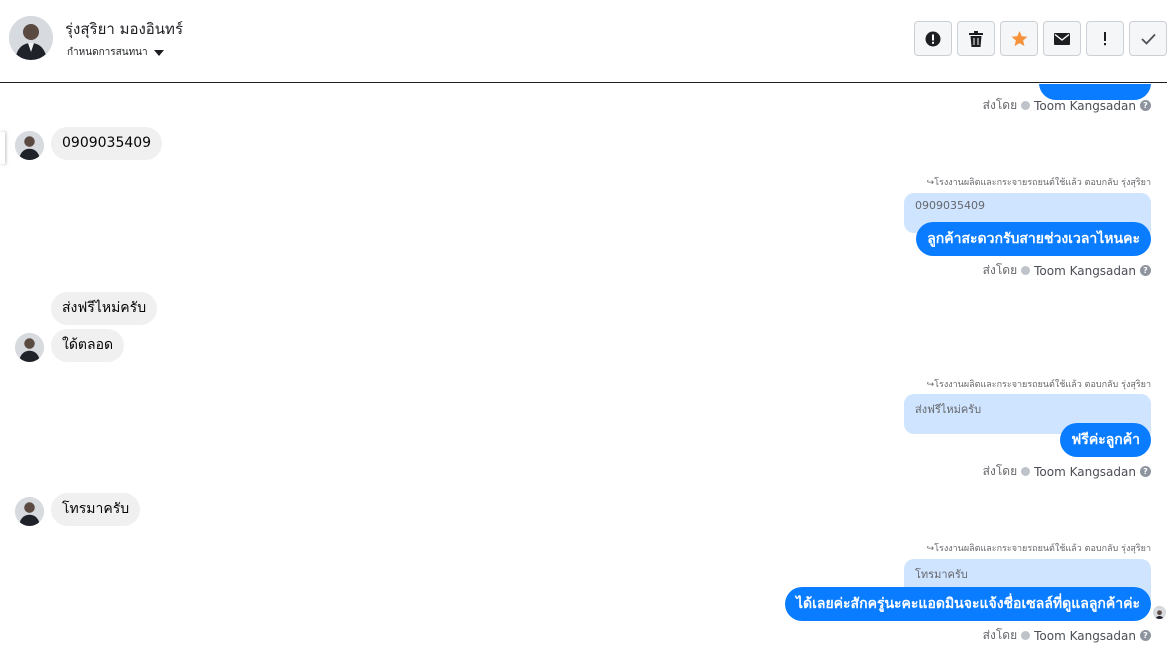 The height and width of the screenshot is (648, 1167). I want to click on caret-down-icon, so click(158, 52).